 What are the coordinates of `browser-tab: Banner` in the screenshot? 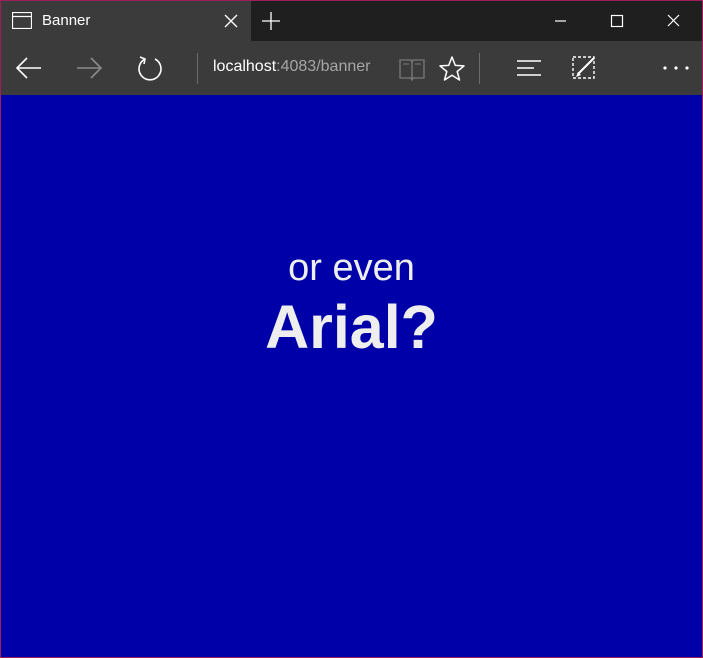 It's located at (126, 21).